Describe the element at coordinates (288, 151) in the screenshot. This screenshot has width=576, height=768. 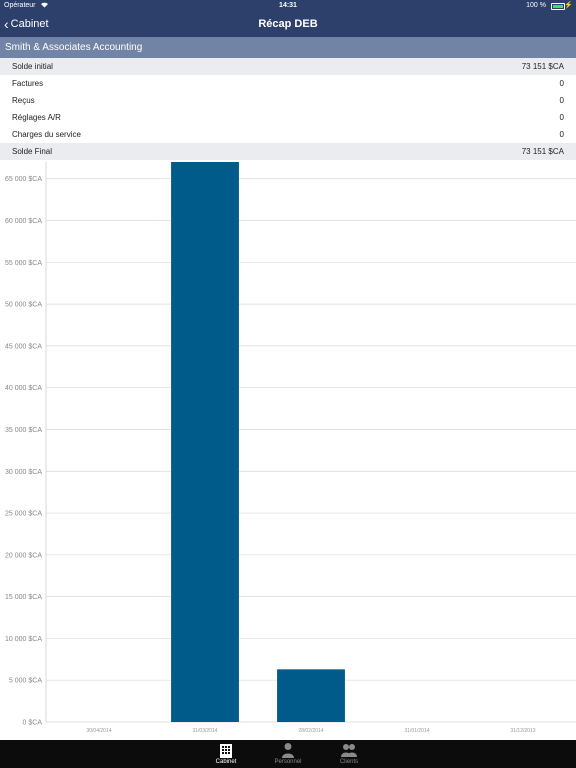
I see `summary-row: Solde Final 73 151 $CA` at that location.